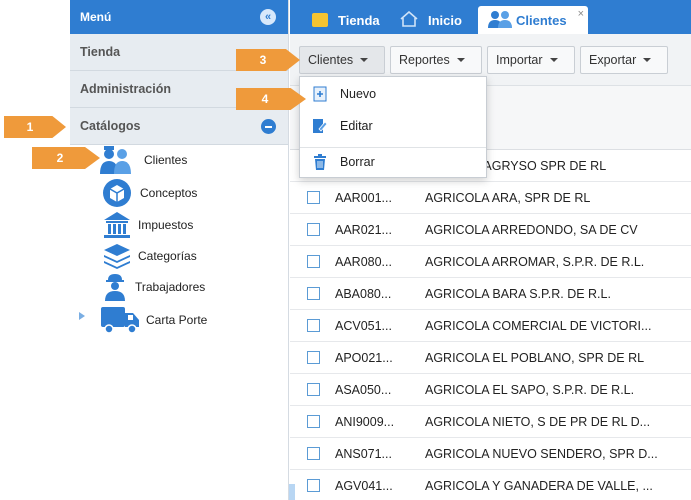 The image size is (691, 500). Describe the element at coordinates (115, 287) in the screenshot. I see `worker-icon` at that location.